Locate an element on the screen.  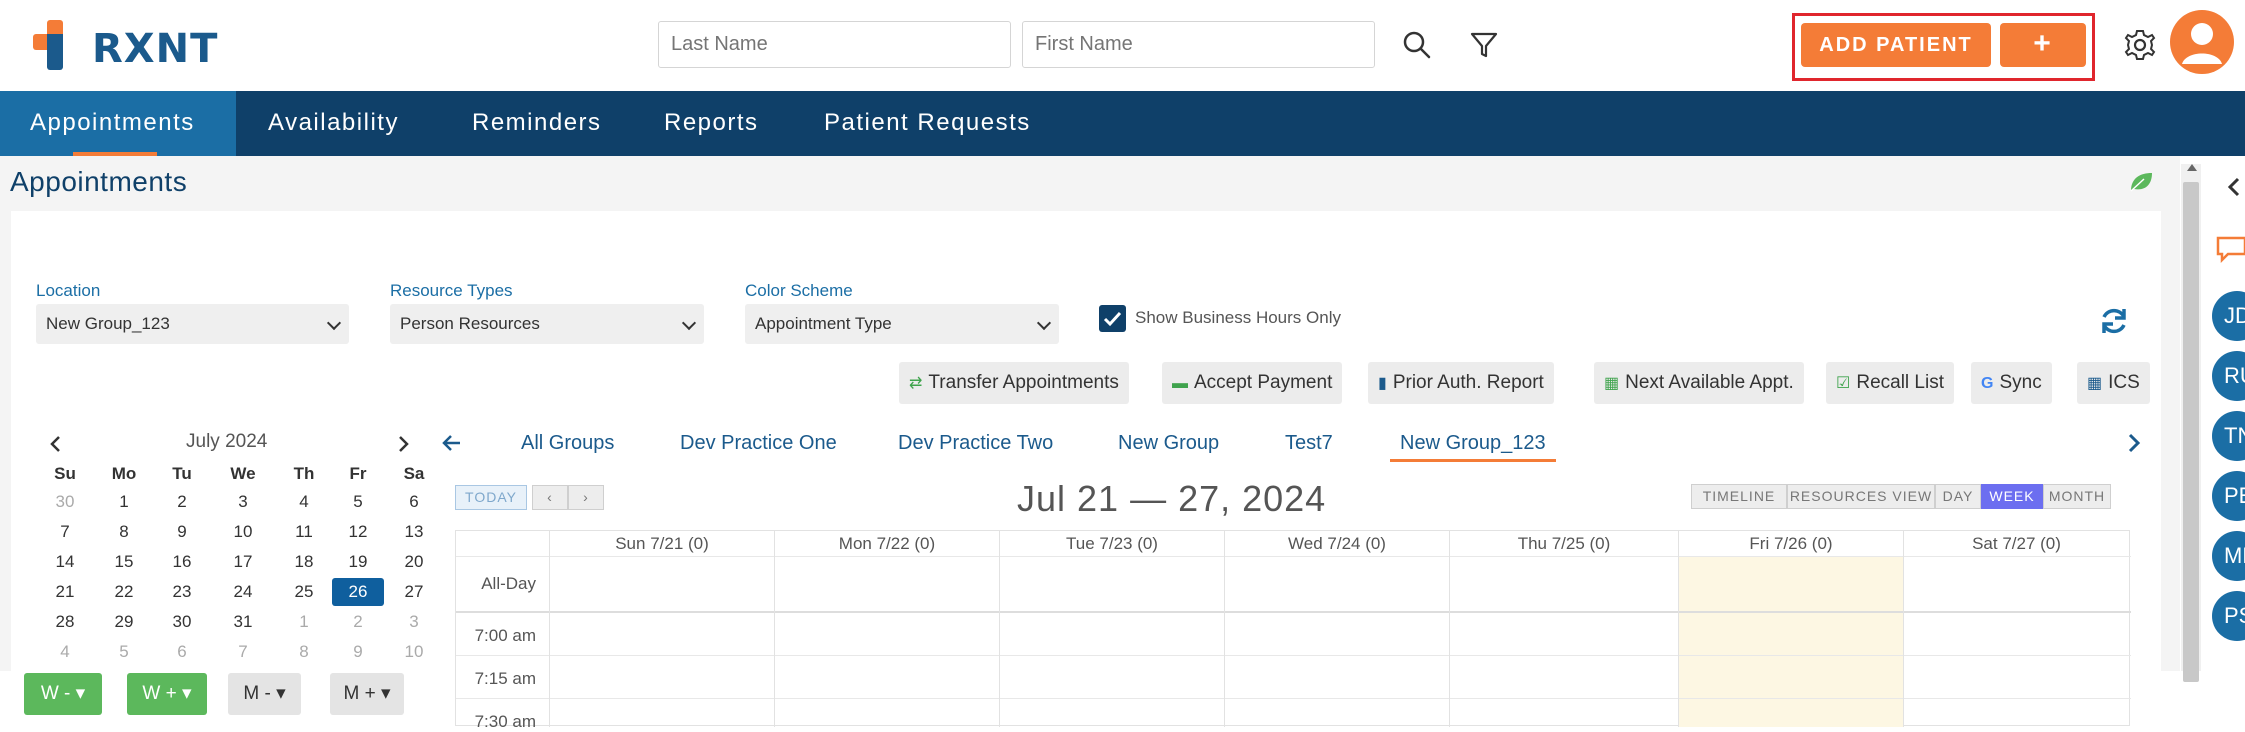
prev-month-icon is located at coordinates (56, 444).